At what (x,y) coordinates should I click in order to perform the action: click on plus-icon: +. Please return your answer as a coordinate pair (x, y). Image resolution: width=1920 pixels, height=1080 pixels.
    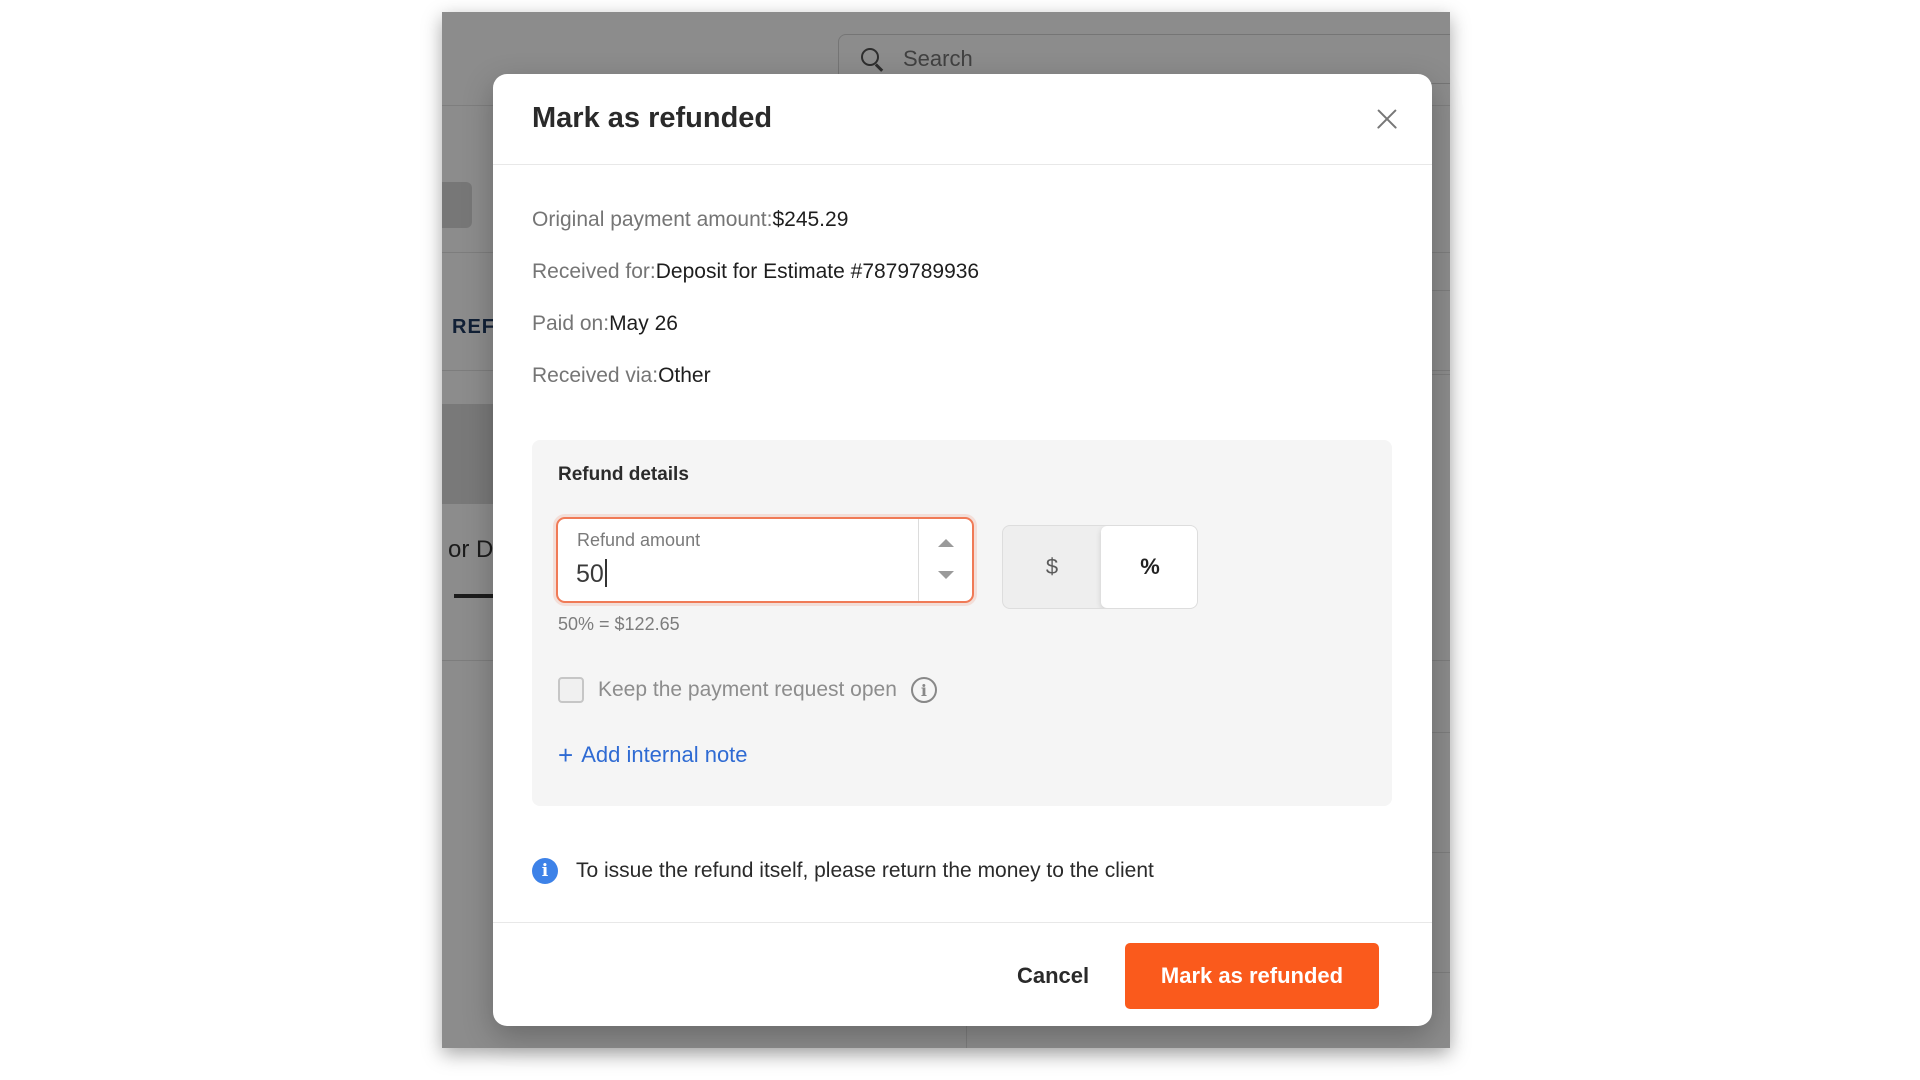
    Looking at the image, I should click on (566, 755).